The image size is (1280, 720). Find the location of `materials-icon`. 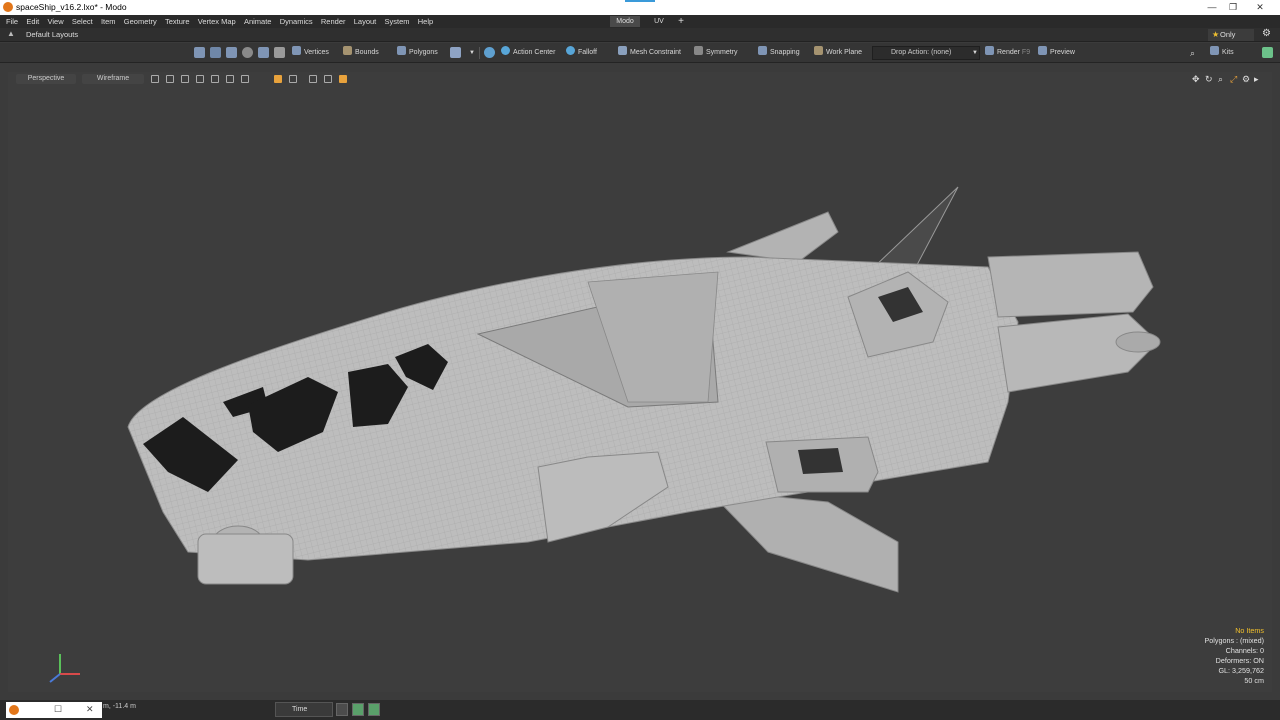

materials-icon is located at coordinates (455, 52).